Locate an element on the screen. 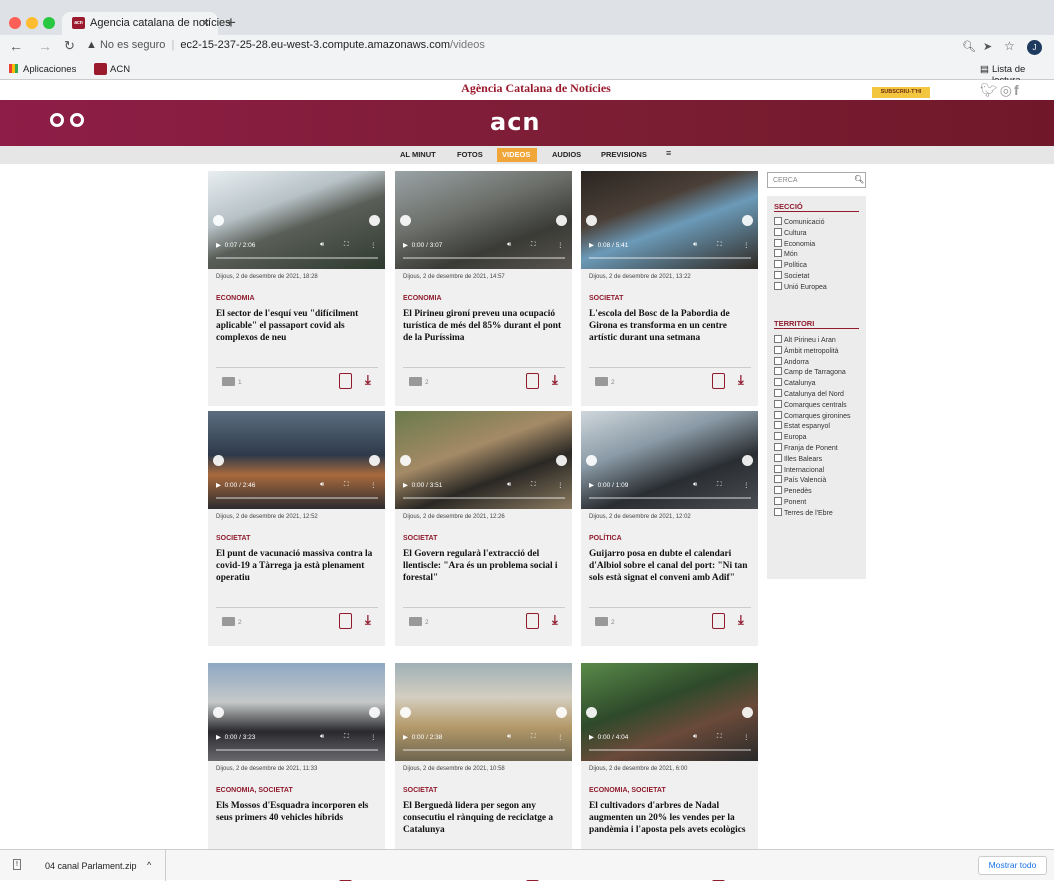 The width and height of the screenshot is (1054, 881). filter-checkbox: Àmbit metropolità is located at coordinates (806, 350).